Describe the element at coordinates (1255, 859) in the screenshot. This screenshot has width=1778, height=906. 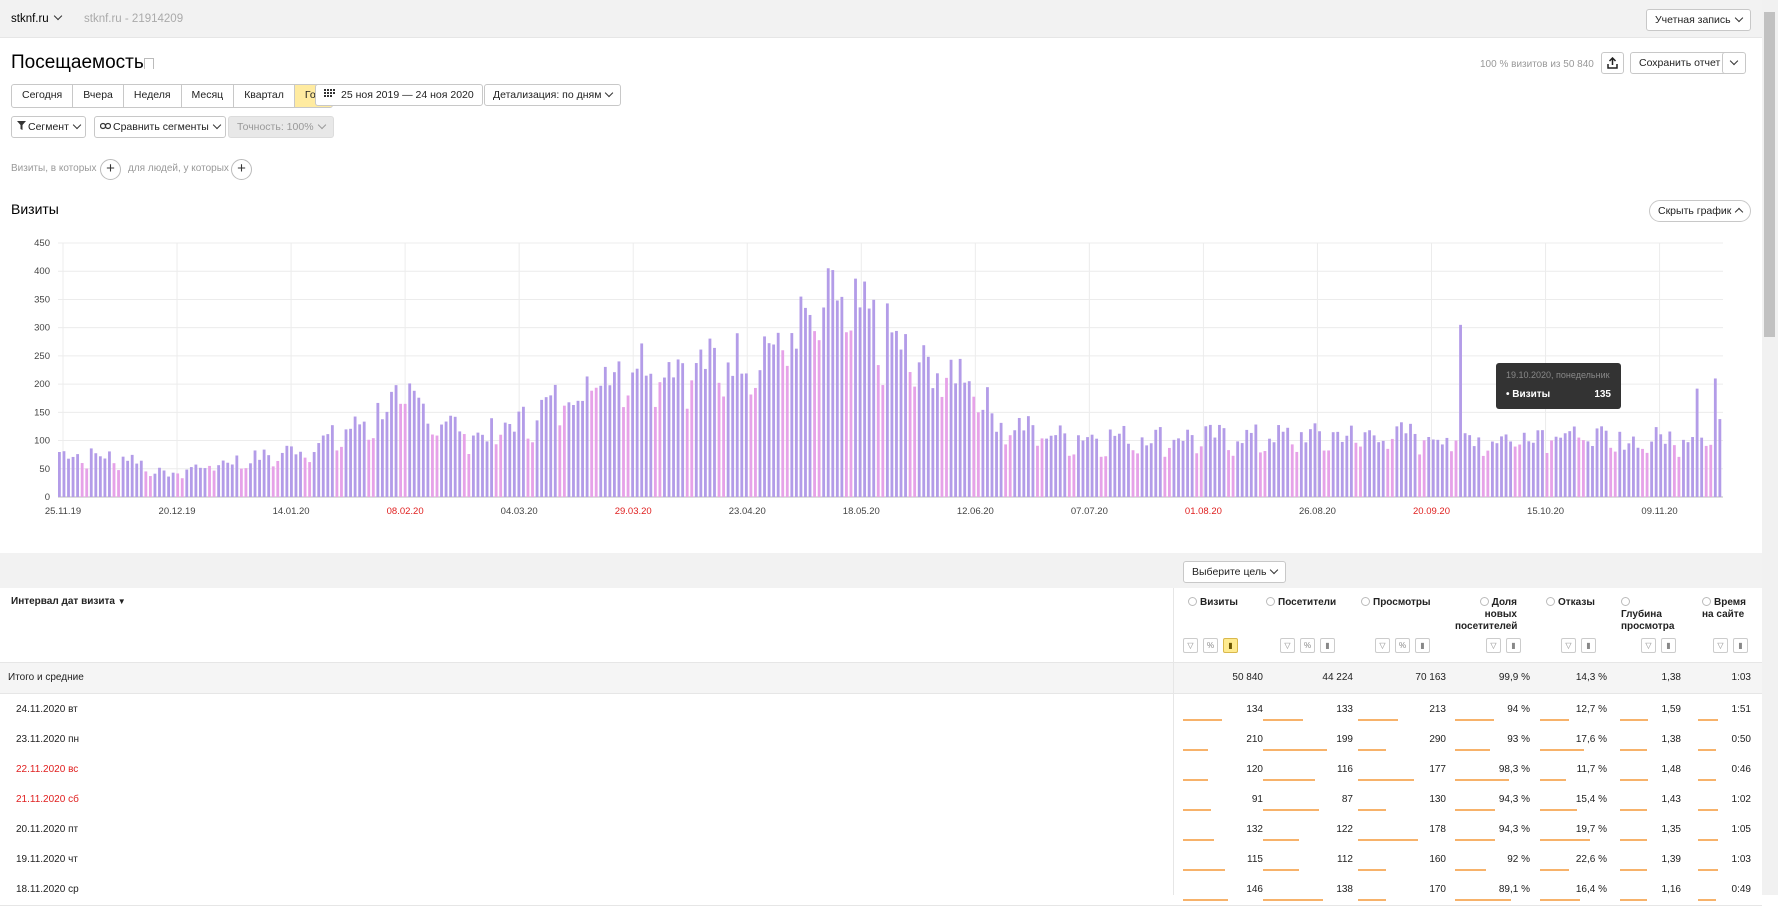
I see `cell-value: 115` at that location.